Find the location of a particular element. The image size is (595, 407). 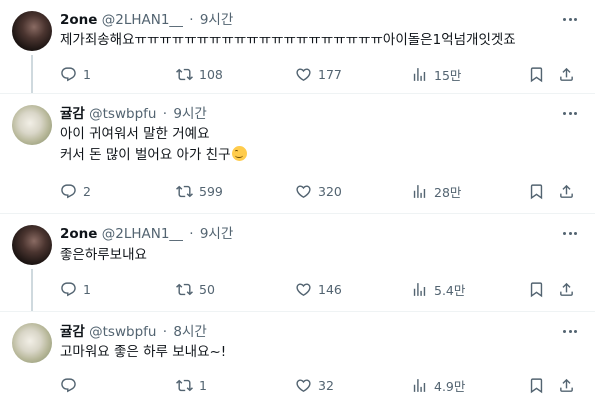

views-button: 15만 is located at coordinates (436, 74).